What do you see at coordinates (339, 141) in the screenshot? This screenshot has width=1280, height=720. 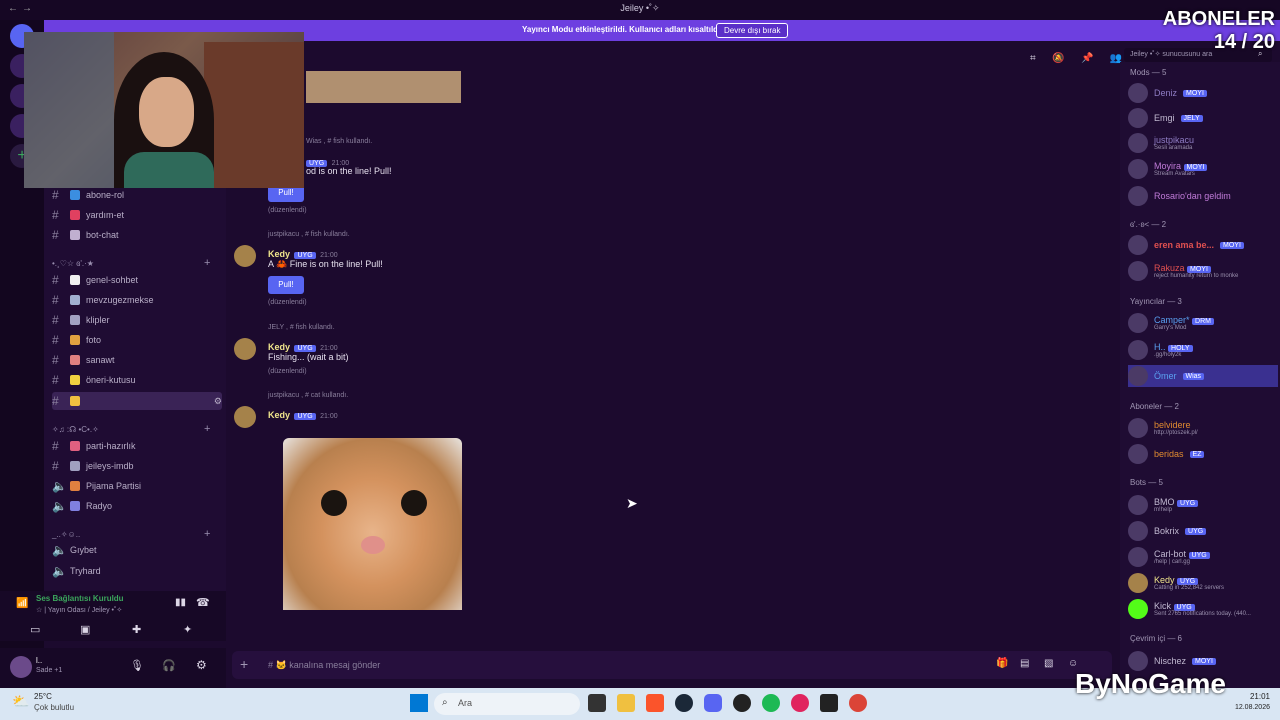 I see `message-reply-ref: Wias , # fish kullandı.` at bounding box center [339, 141].